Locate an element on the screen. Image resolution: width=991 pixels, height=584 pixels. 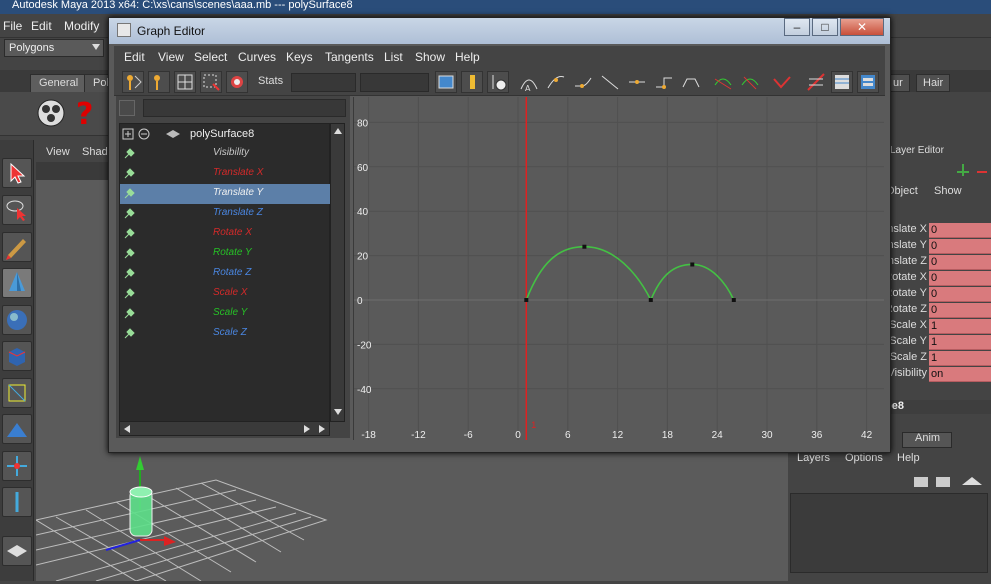
help-question-icon: ? is located at coordinates (85, 113).